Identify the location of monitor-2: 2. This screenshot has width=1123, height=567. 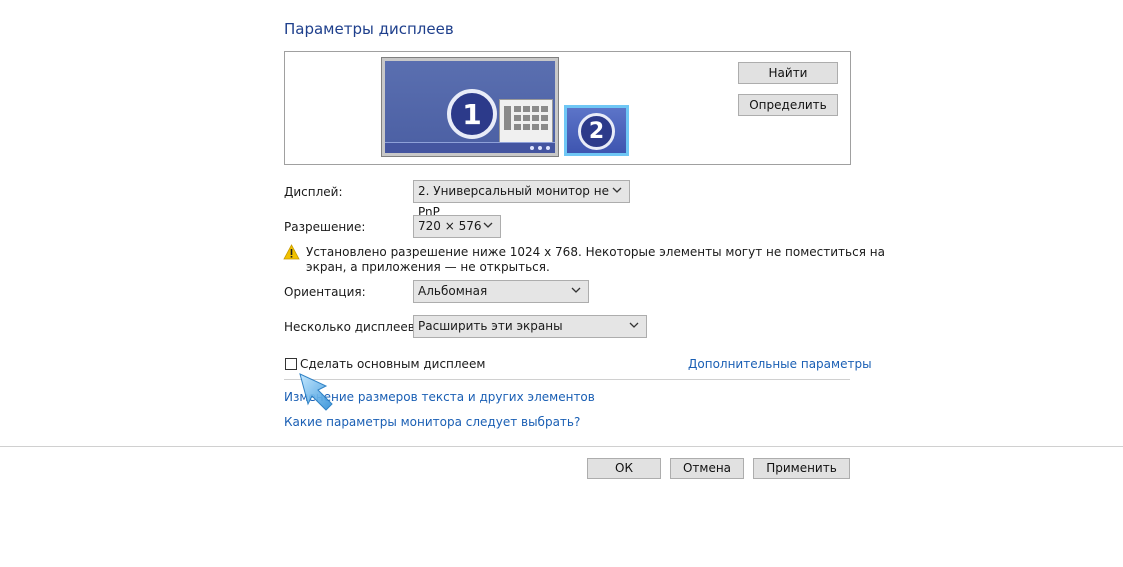
(596, 130).